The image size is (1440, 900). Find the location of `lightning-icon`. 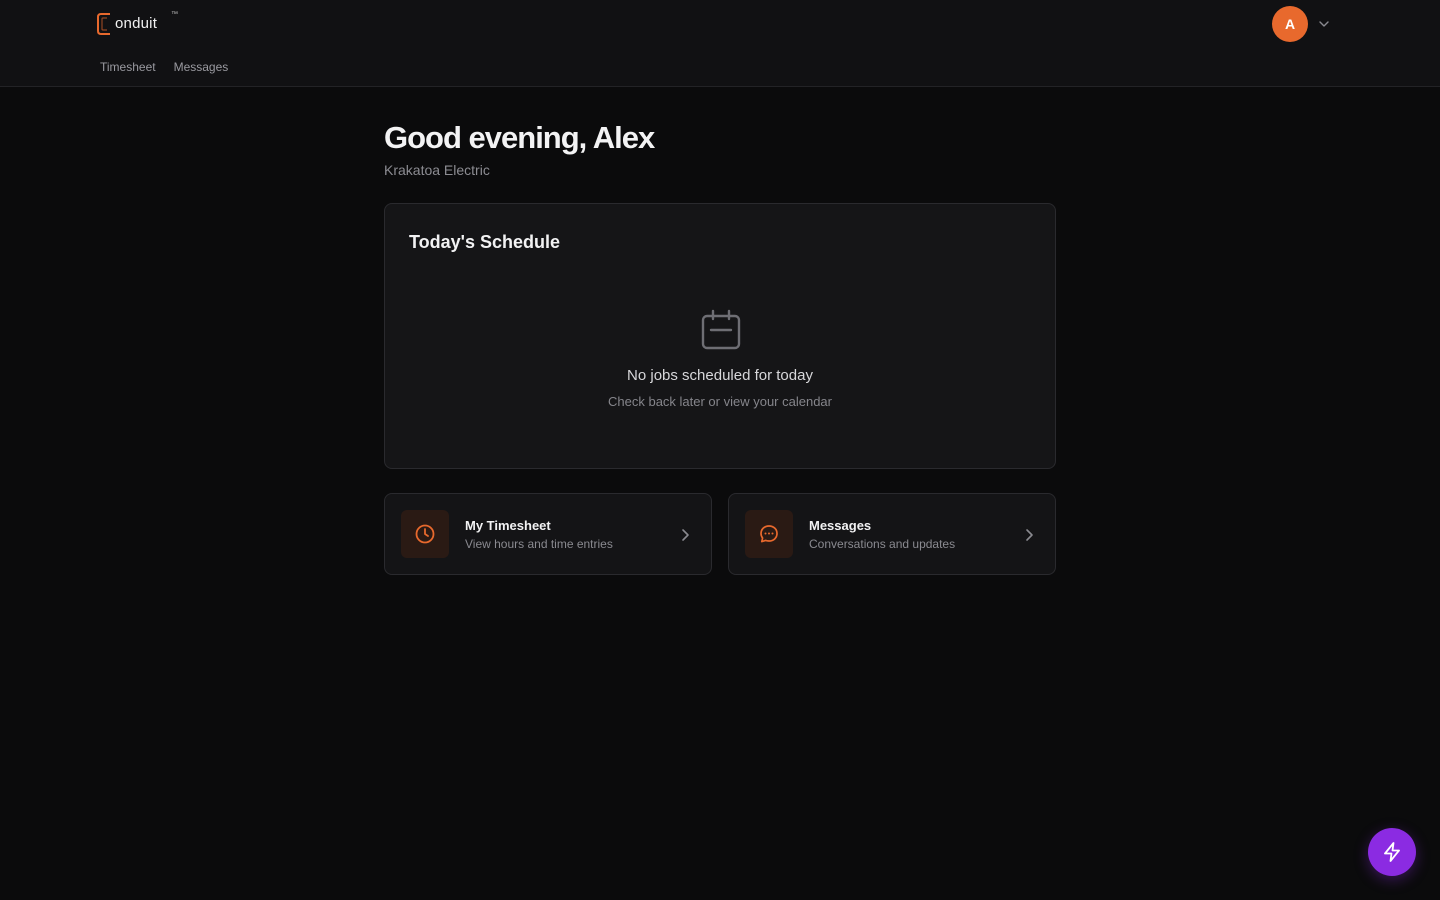

lightning-icon is located at coordinates (1392, 852).